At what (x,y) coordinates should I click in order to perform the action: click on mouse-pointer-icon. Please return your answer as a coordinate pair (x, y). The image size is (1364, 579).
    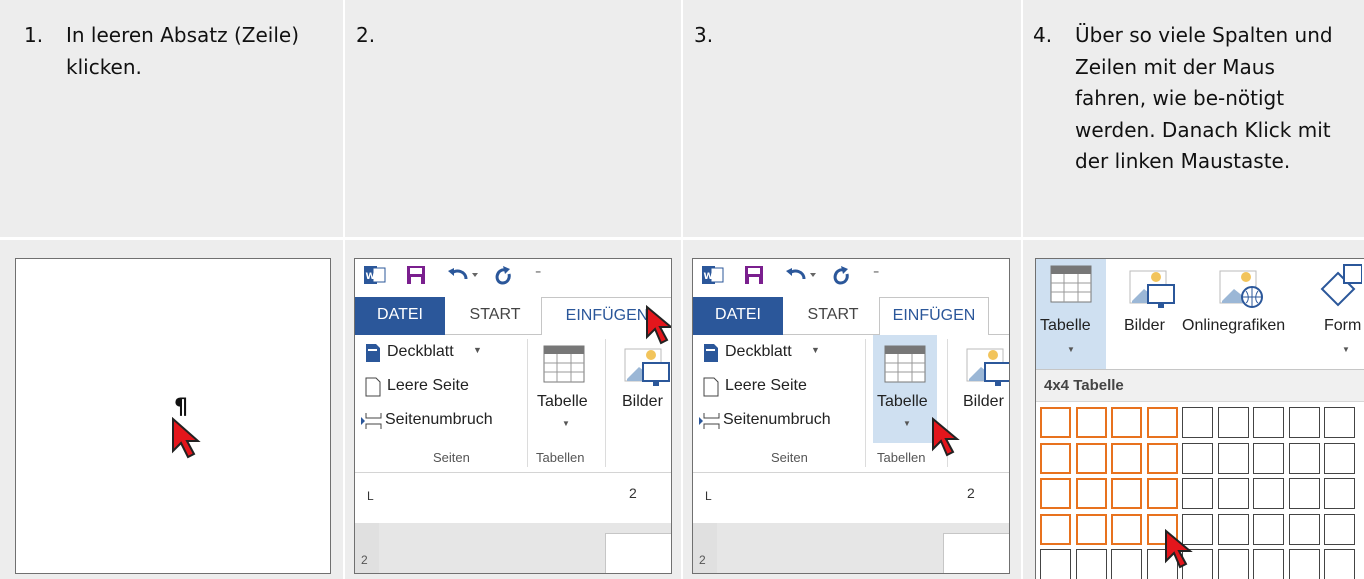
    Looking at the image, I should click on (658, 325).